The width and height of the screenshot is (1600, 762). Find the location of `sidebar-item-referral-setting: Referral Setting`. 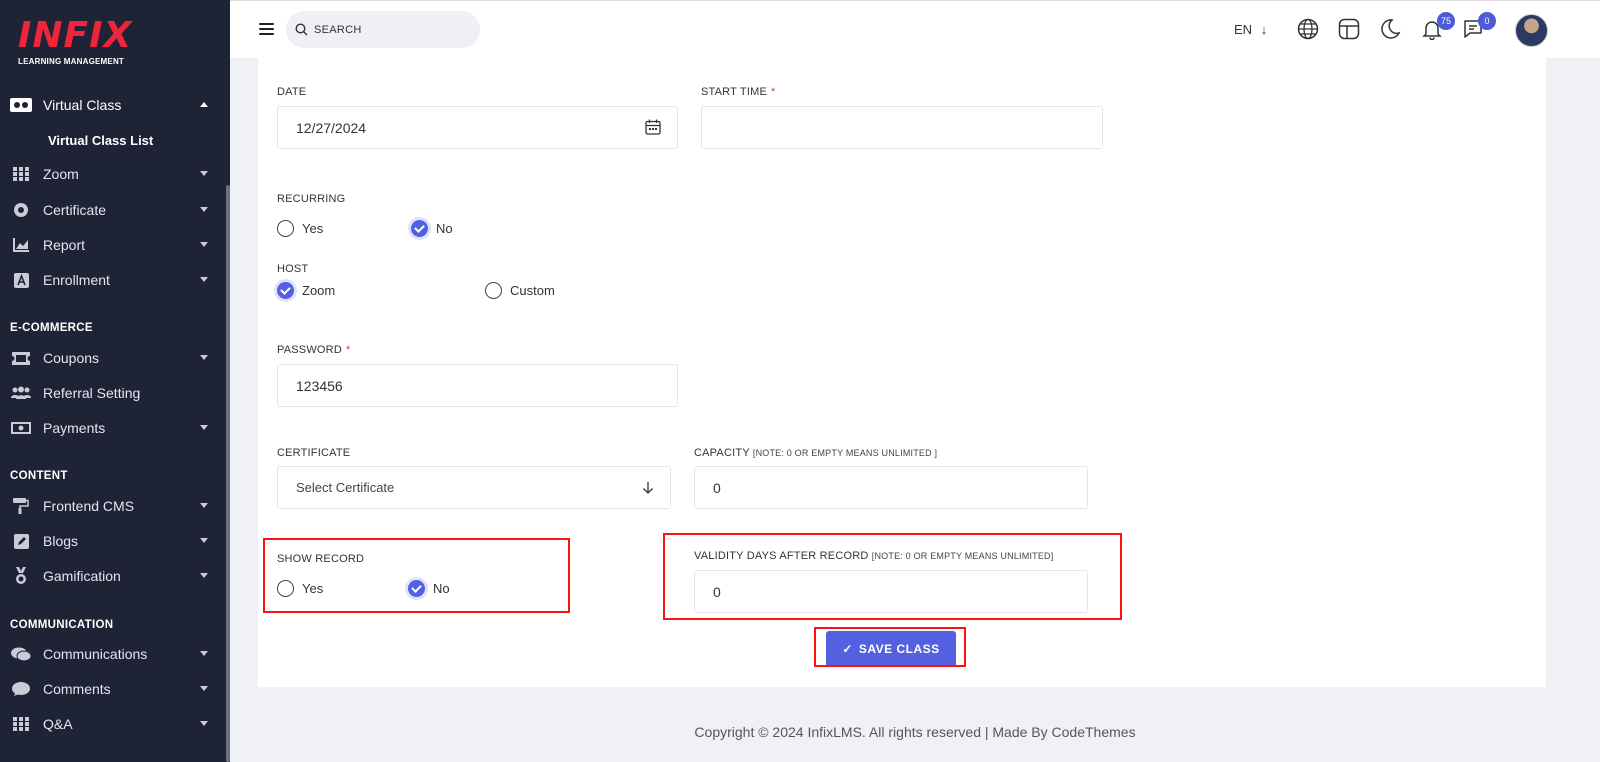

sidebar-item-referral-setting: Referral Setting is located at coordinates (113, 393).